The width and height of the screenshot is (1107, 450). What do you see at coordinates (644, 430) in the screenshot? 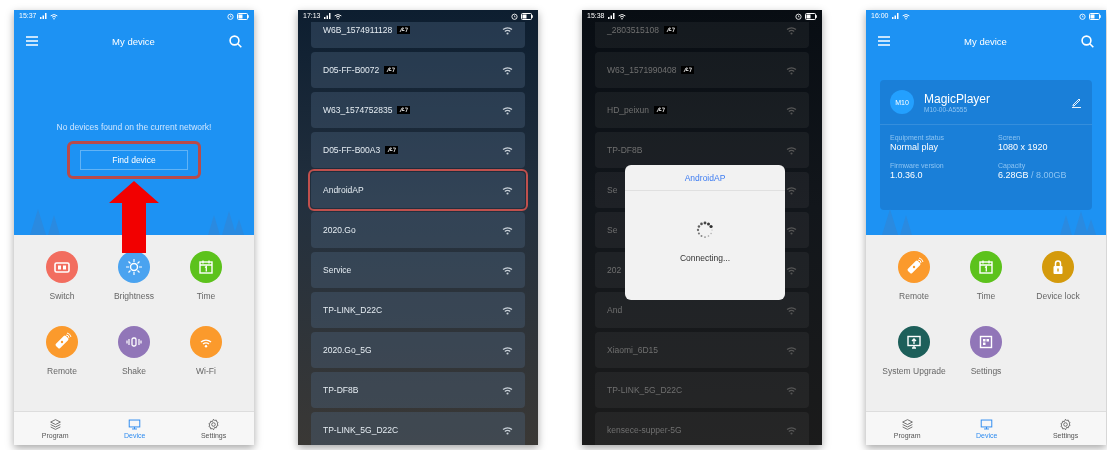
I see `network-name: kensece-supper-5G` at bounding box center [644, 430].